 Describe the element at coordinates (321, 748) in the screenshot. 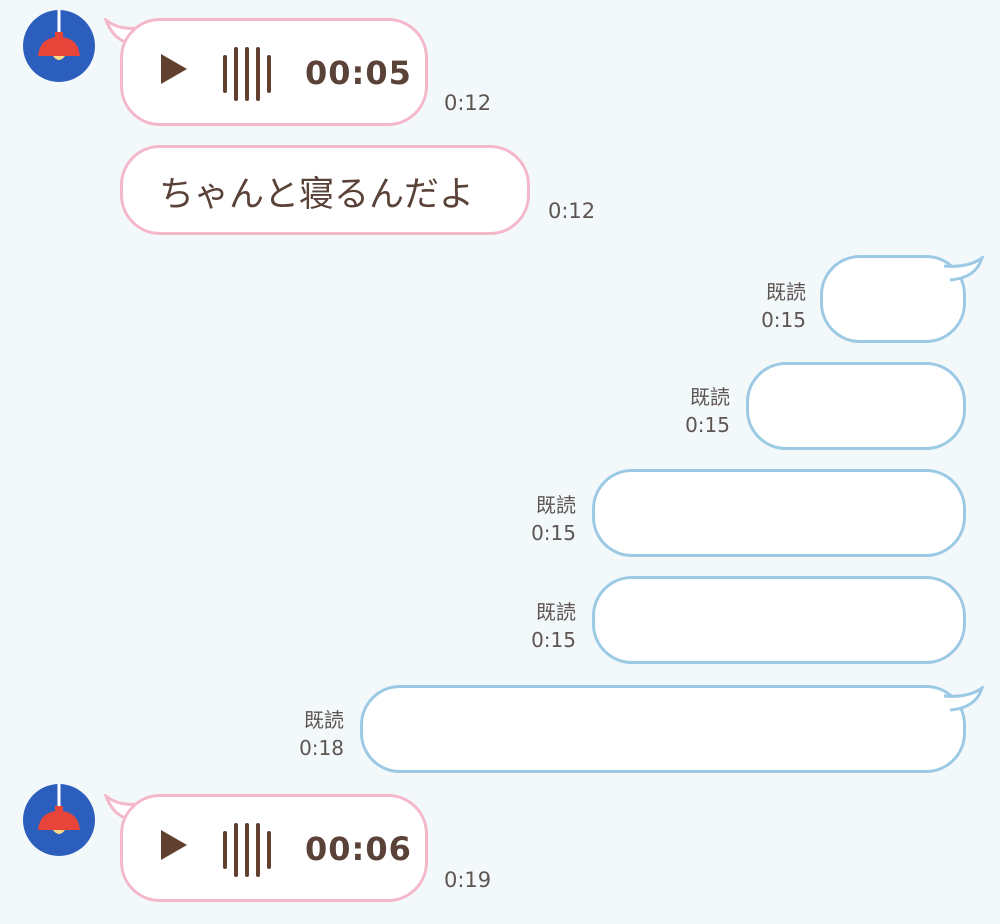

I see `message-time: 0:18` at that location.